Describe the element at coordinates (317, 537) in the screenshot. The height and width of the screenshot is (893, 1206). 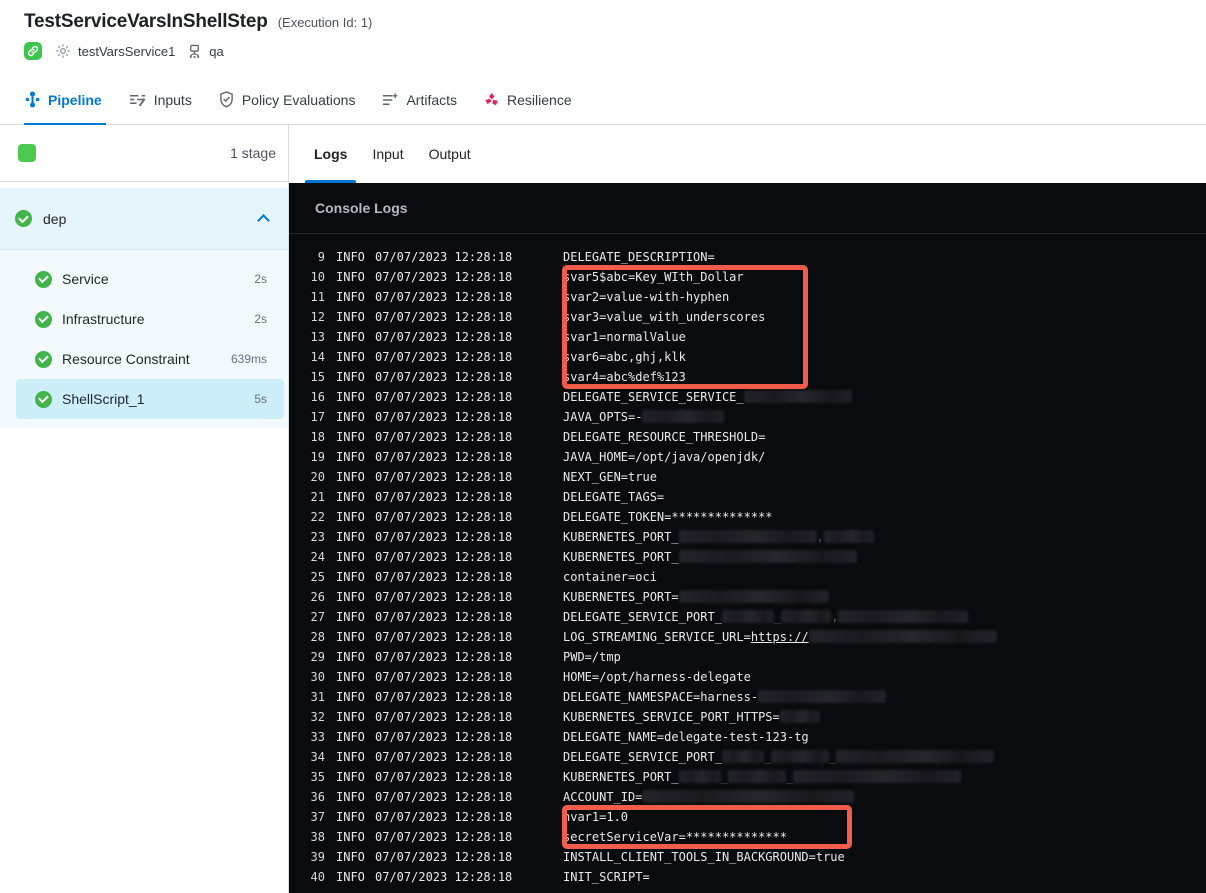
I see `log-line-number: 23` at that location.